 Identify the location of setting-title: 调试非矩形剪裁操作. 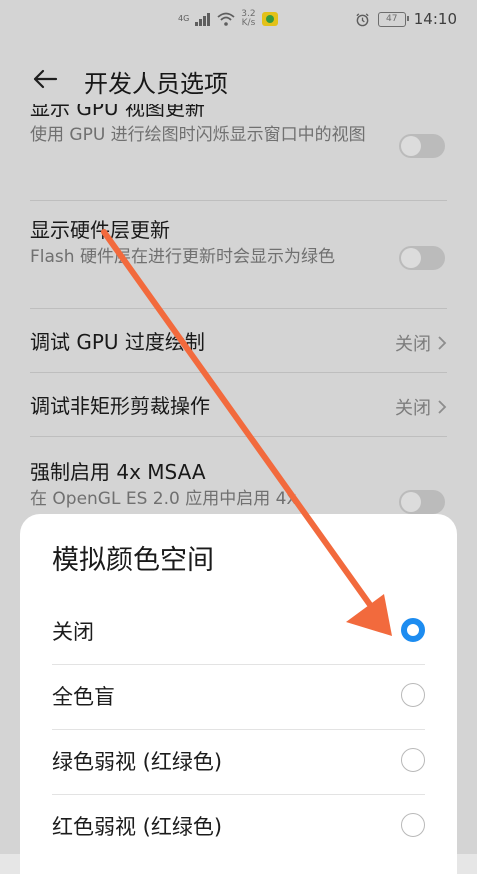
(120, 406).